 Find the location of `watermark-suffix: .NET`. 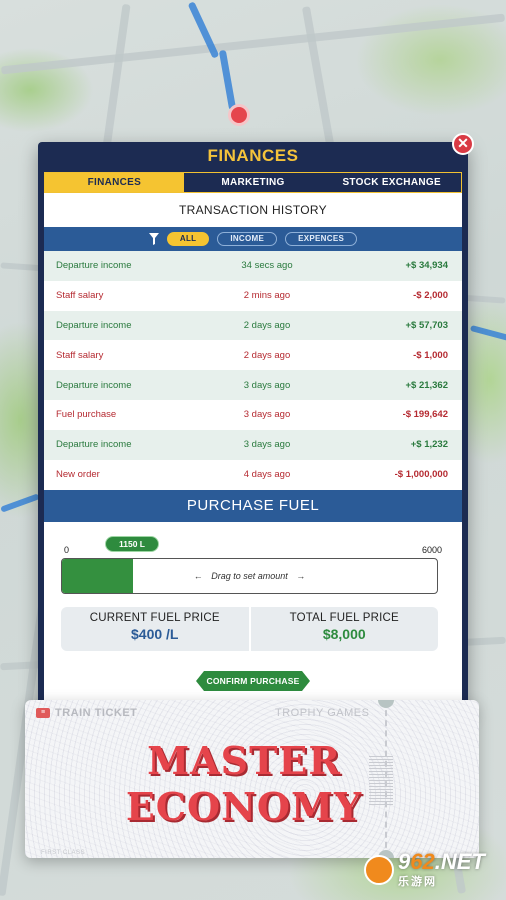

watermark-suffix: .NET is located at coordinates (459, 861).